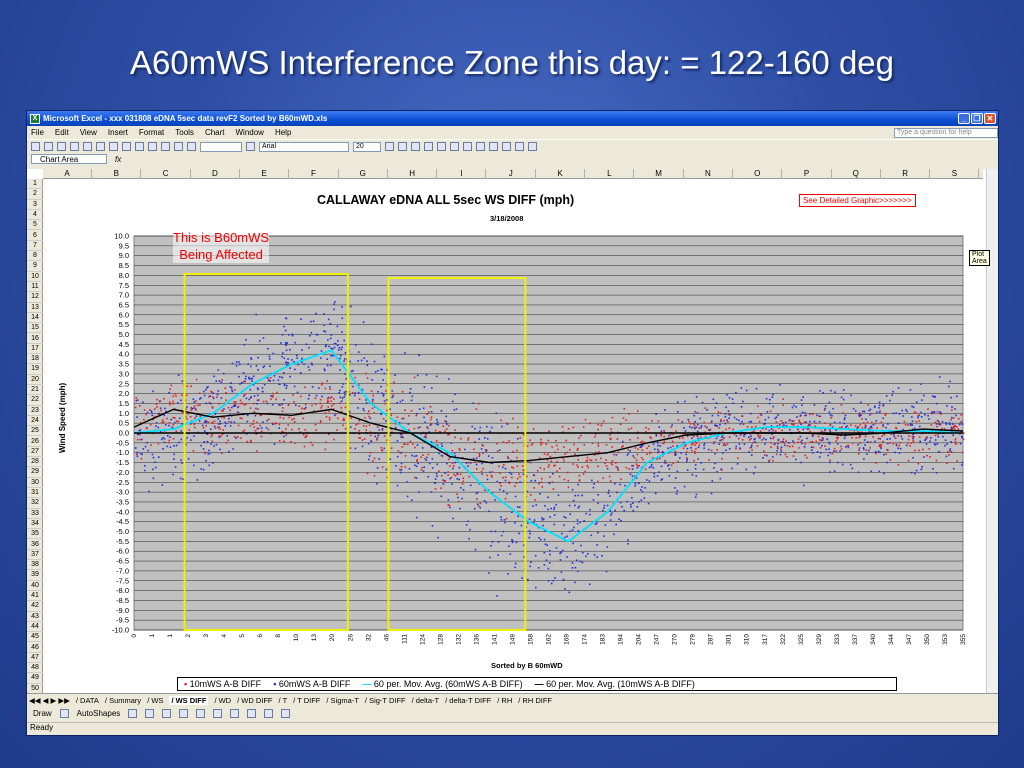 This screenshot has width=1024, height=768. I want to click on menu-edit: Edit, so click(62, 132).